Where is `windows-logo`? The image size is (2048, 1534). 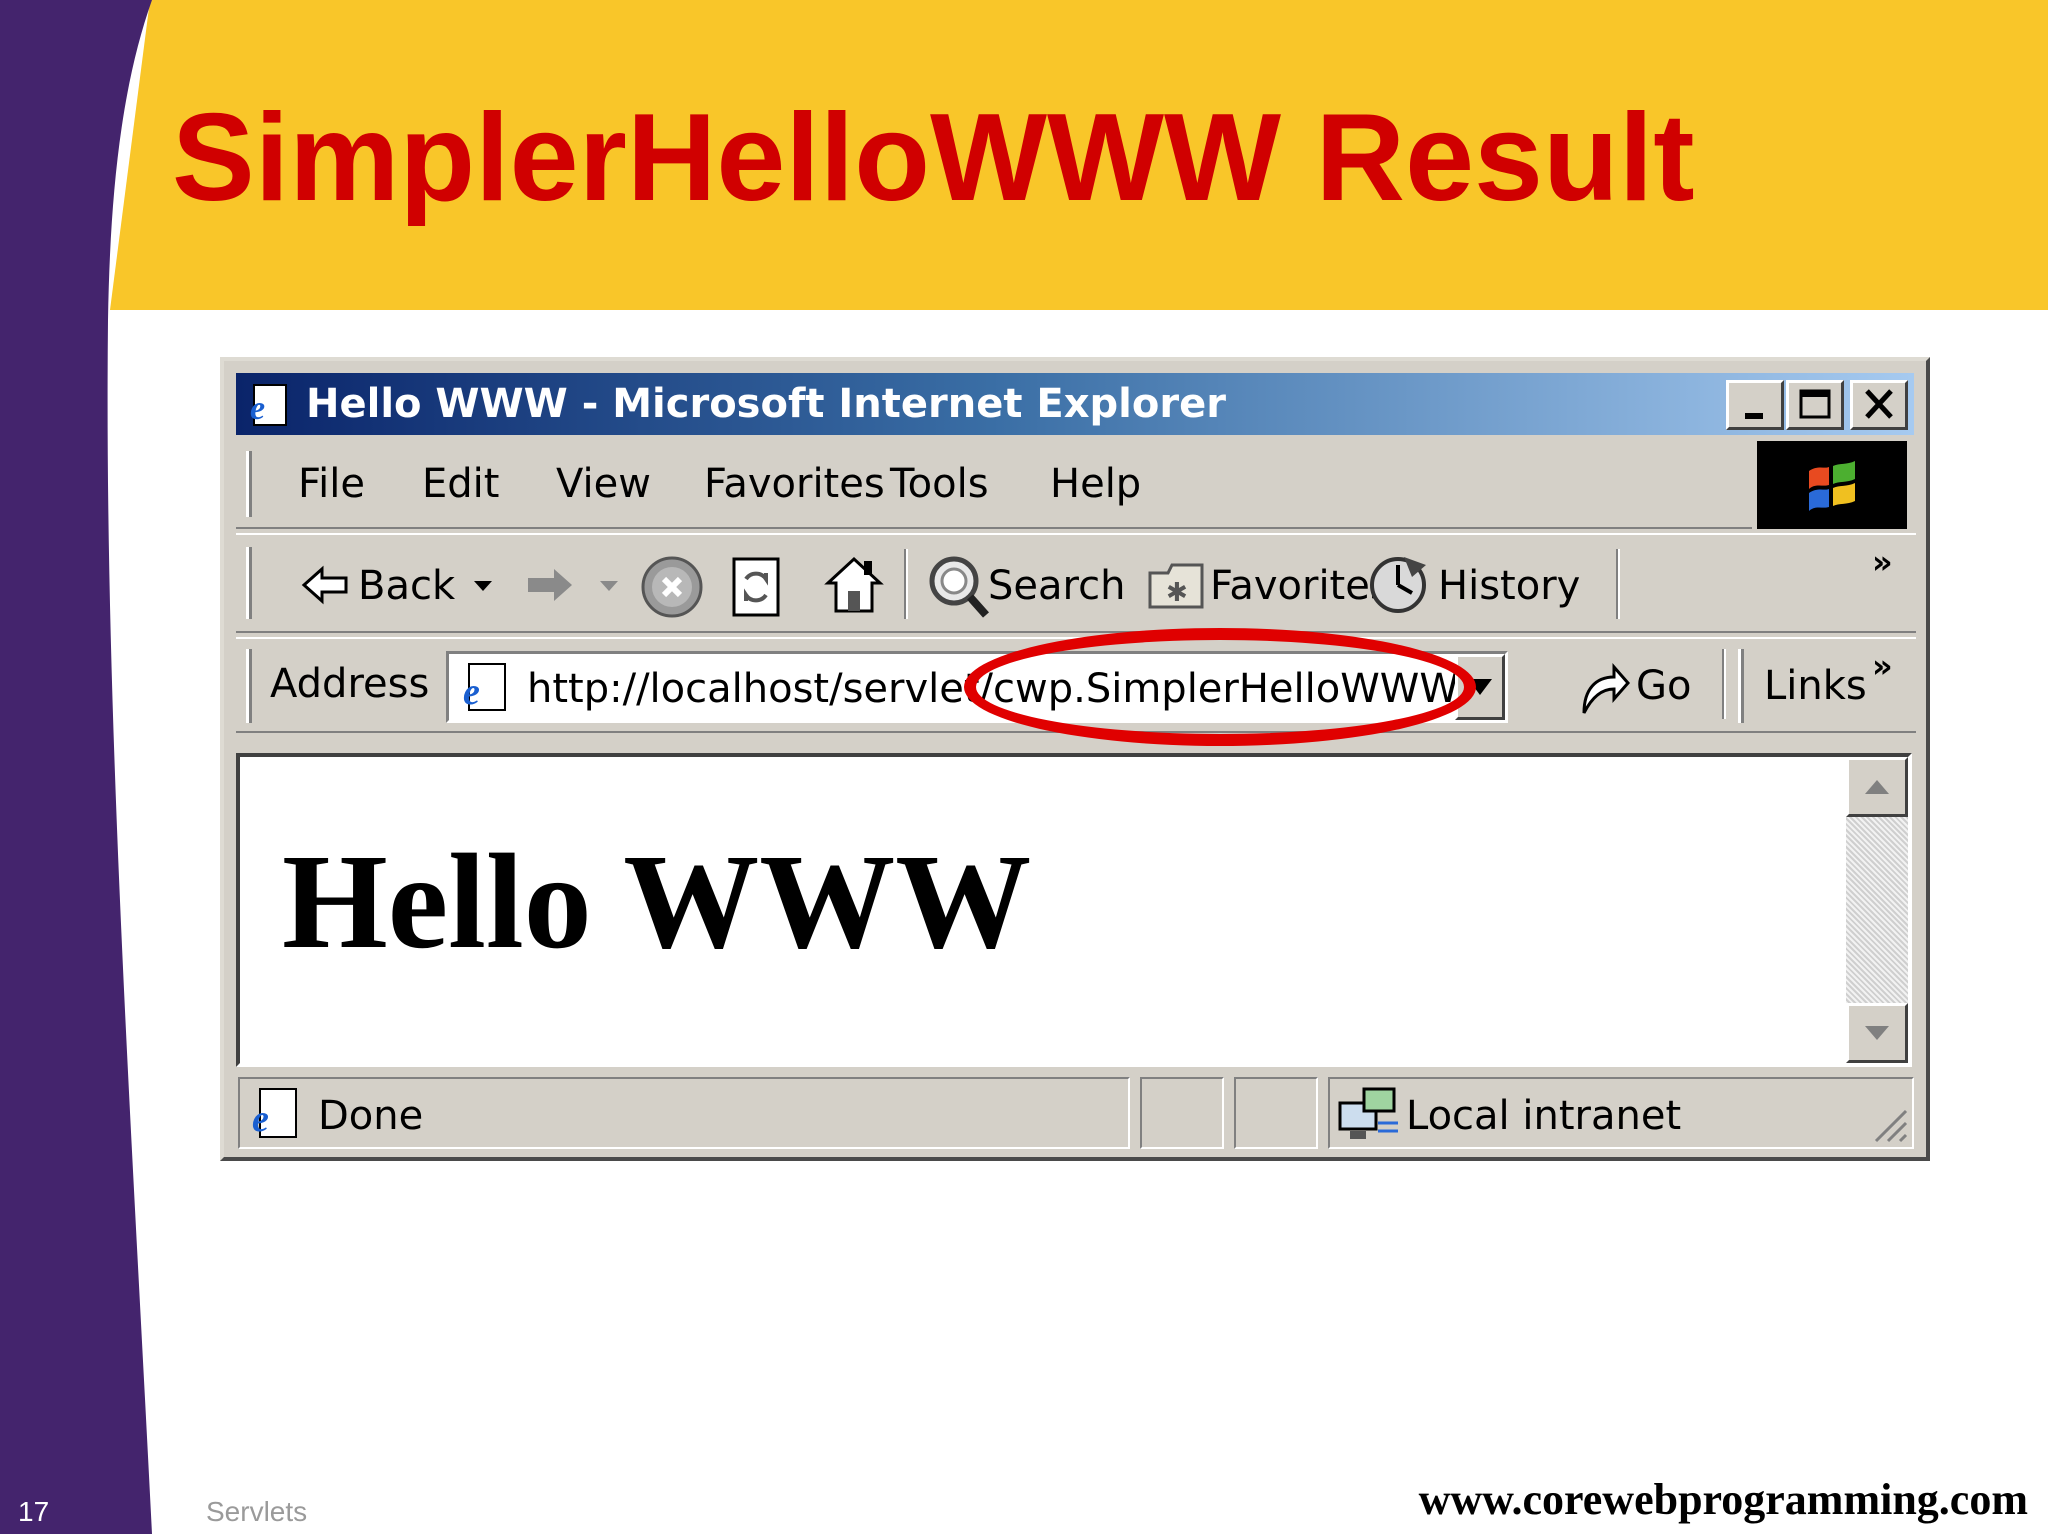 windows-logo is located at coordinates (1832, 485).